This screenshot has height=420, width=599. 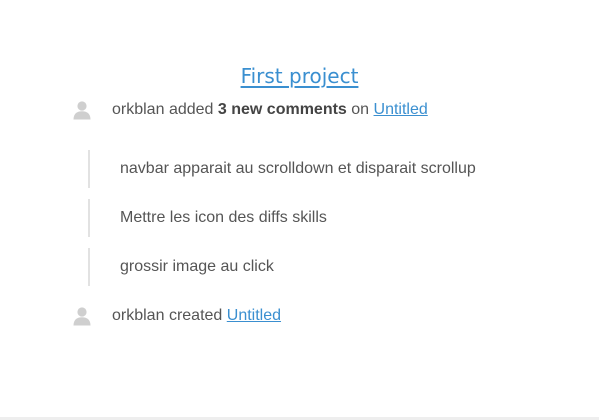 What do you see at coordinates (282, 109) in the screenshot?
I see `activity-highlight: 3 new comments` at bounding box center [282, 109].